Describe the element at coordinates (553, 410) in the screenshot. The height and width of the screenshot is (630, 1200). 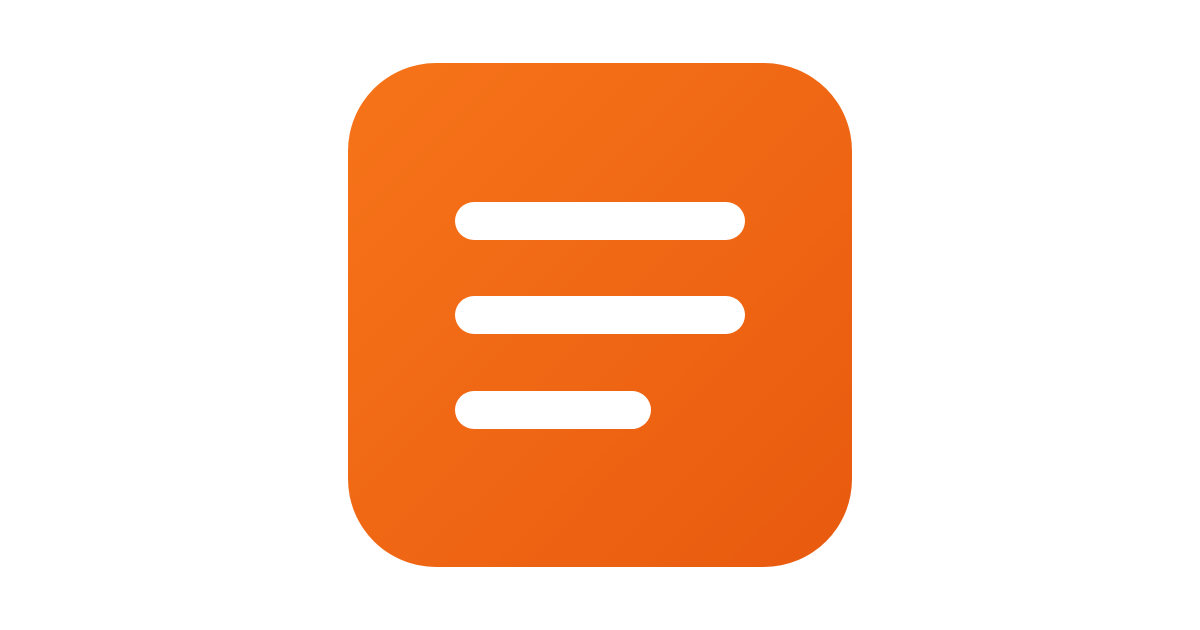
I see `text-line-bottom` at that location.